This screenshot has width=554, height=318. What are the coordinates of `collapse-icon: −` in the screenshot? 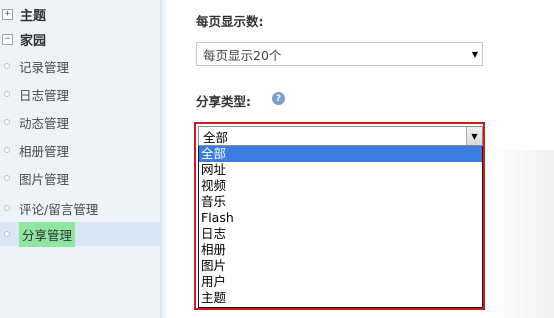 It's located at (7, 39).